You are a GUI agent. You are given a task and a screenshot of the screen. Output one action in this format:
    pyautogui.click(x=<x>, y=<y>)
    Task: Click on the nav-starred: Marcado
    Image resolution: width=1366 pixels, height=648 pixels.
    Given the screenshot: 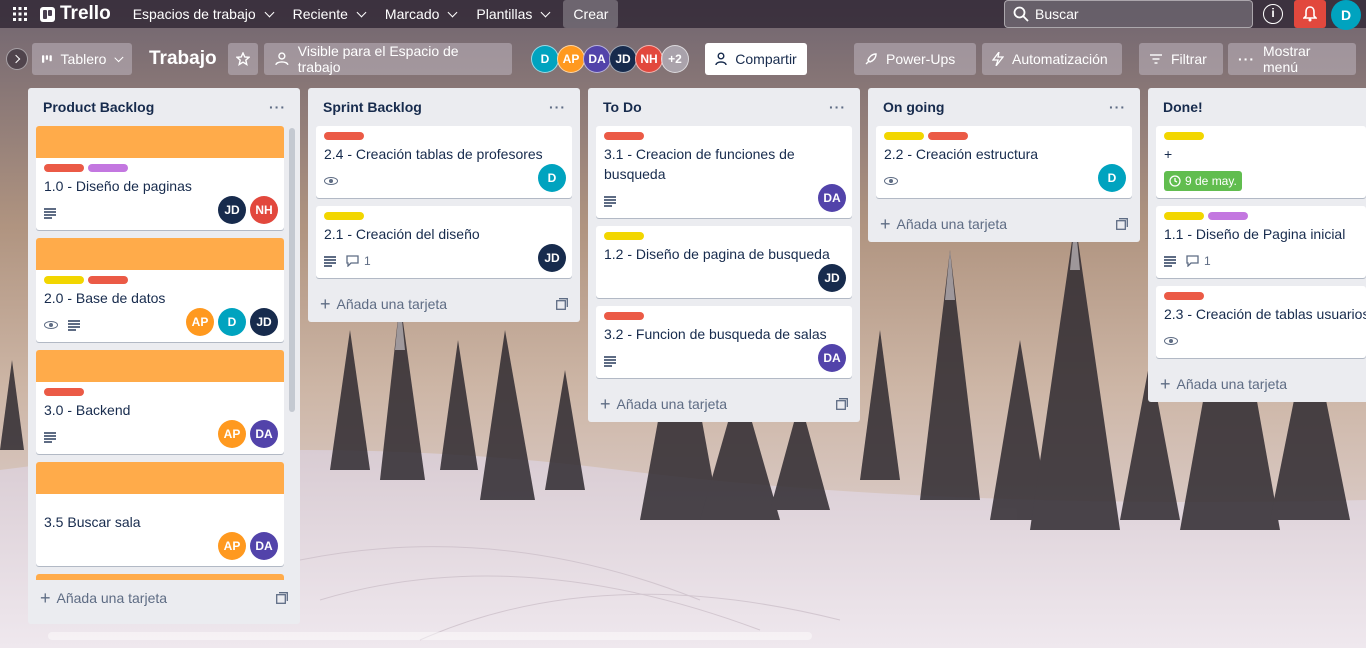 What is the action you would take?
    pyautogui.click(x=420, y=14)
    